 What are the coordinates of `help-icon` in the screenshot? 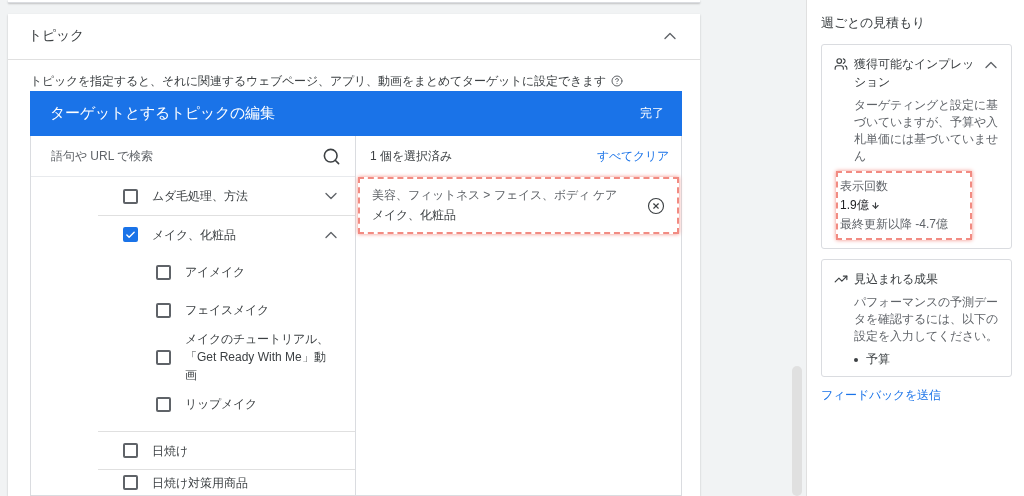 It's located at (617, 81).